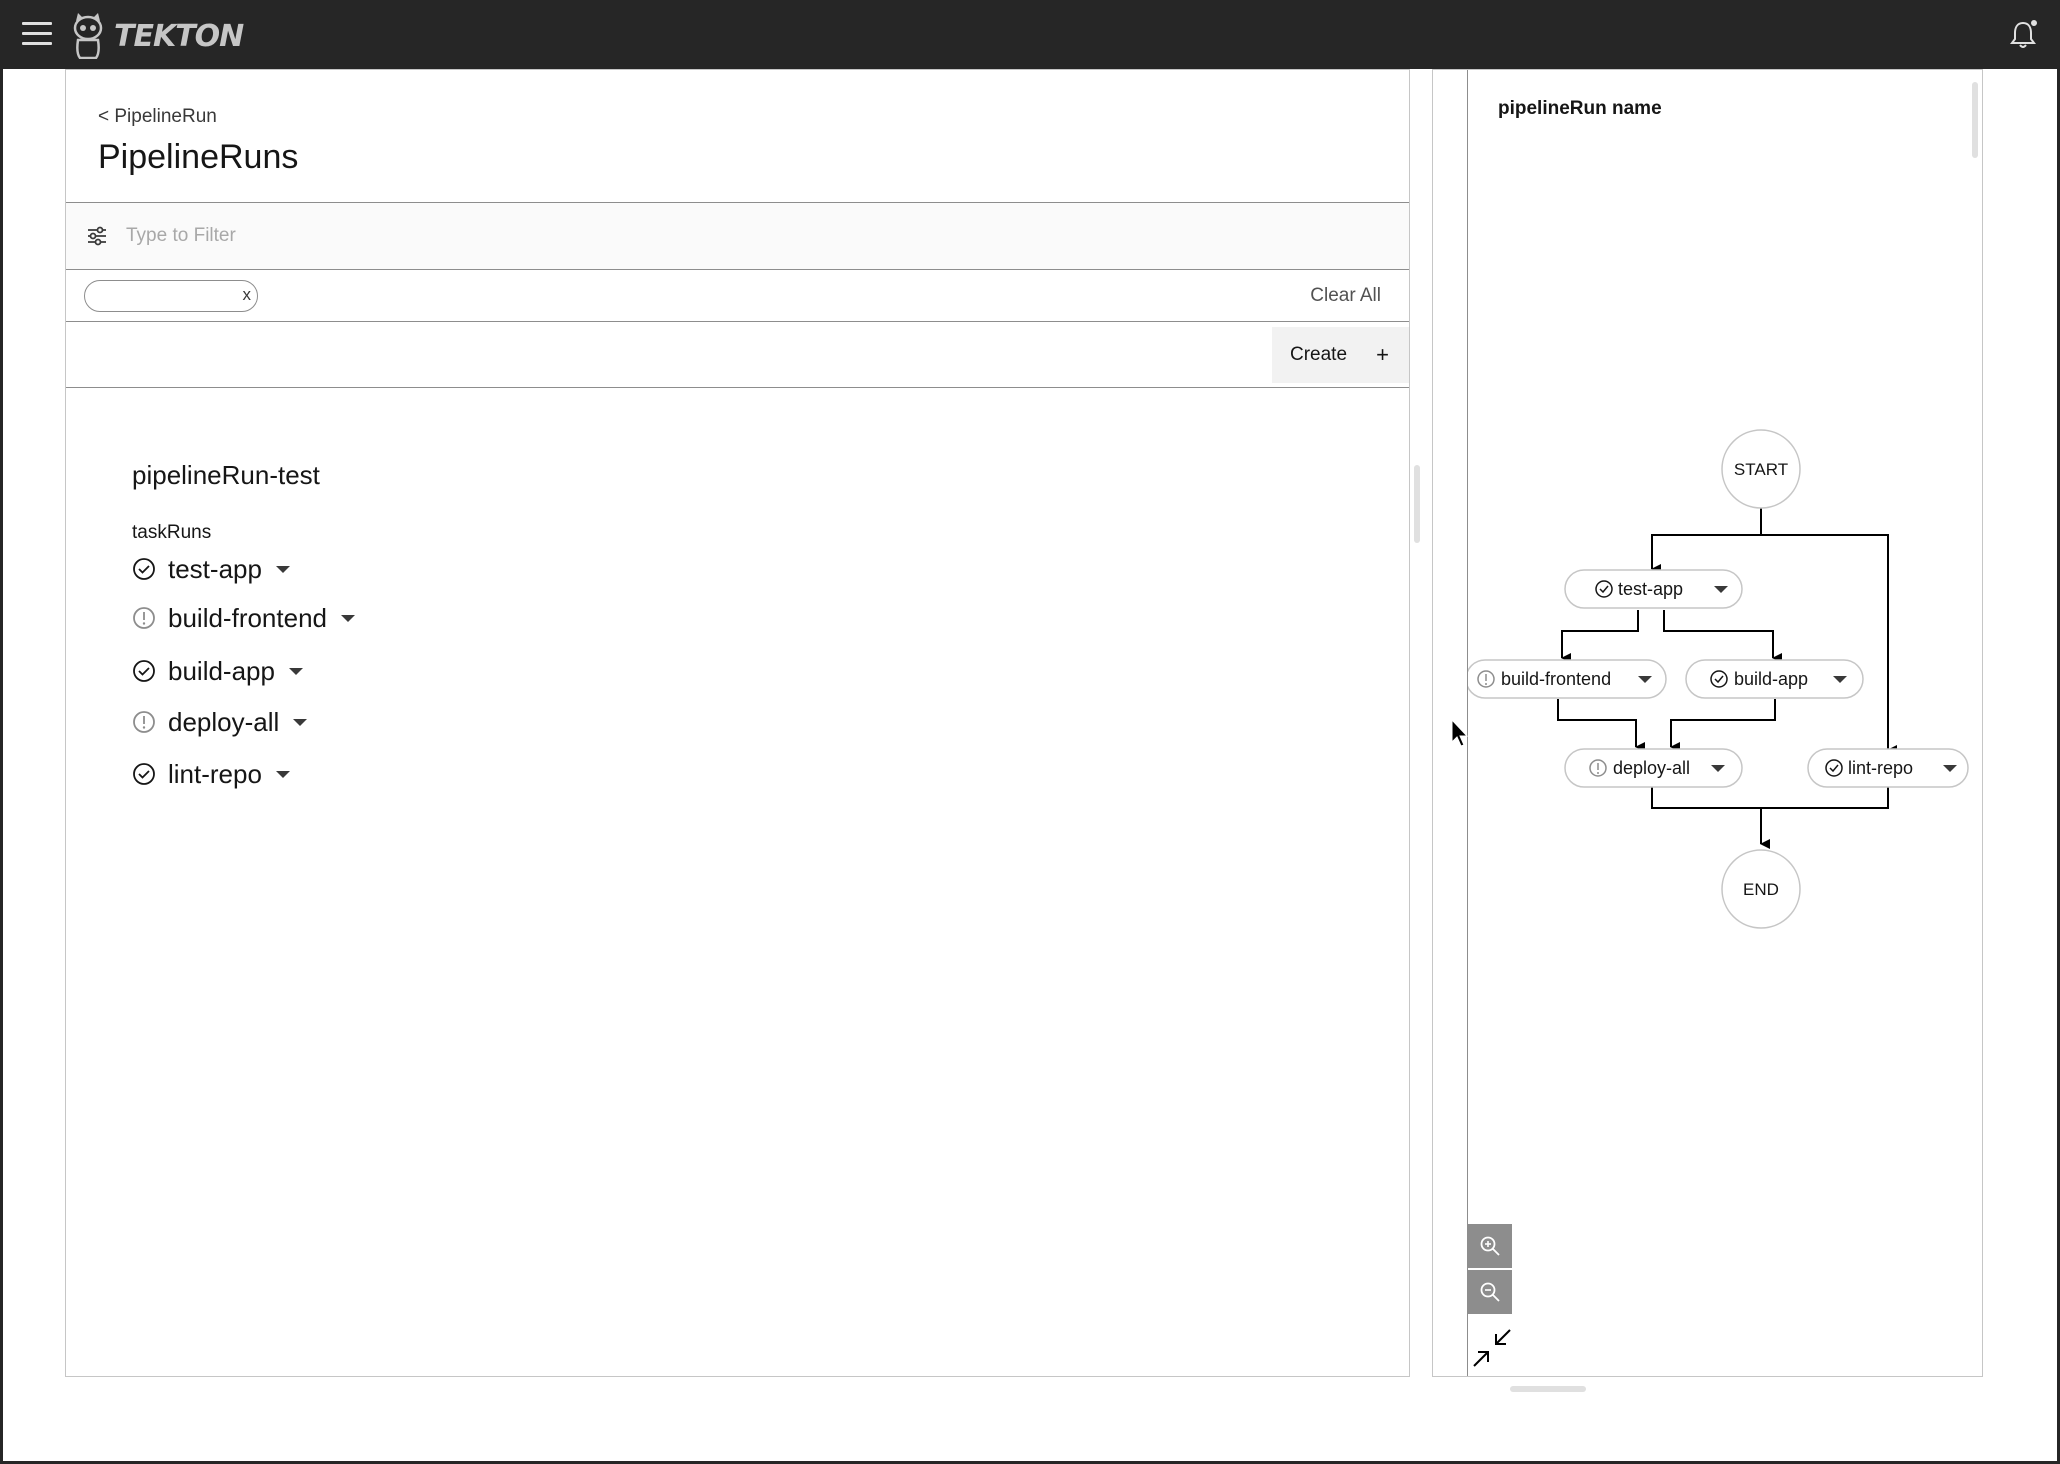 The image size is (2060, 1464). Describe the element at coordinates (37, 34) in the screenshot. I see `menu-icon` at that location.